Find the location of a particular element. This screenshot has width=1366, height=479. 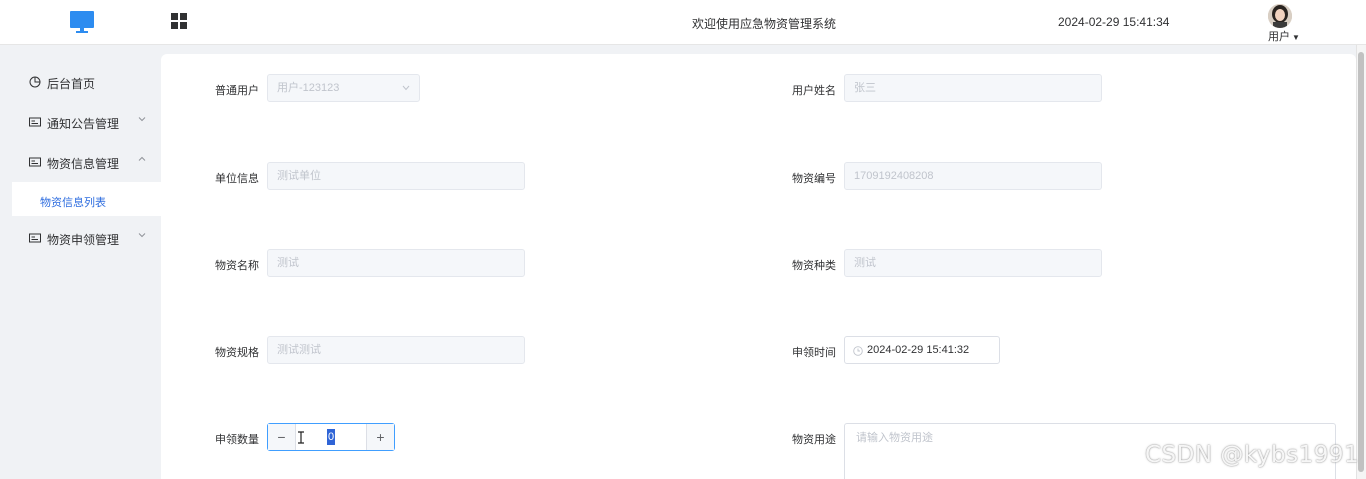

watermark: CSDN @kybs1991 is located at coordinates (1252, 455).